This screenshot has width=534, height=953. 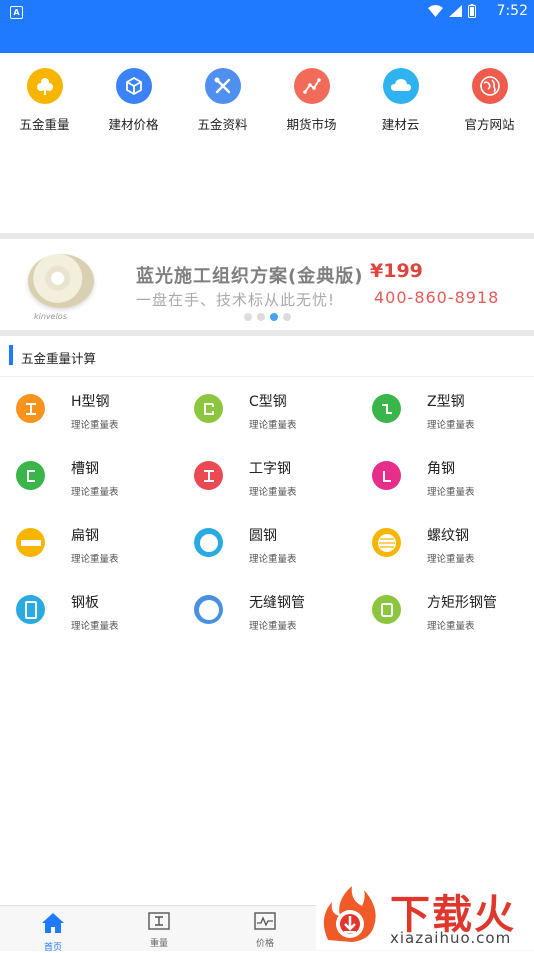 What do you see at coordinates (400, 124) in the screenshot?
I see `menu-label: 建材云` at bounding box center [400, 124].